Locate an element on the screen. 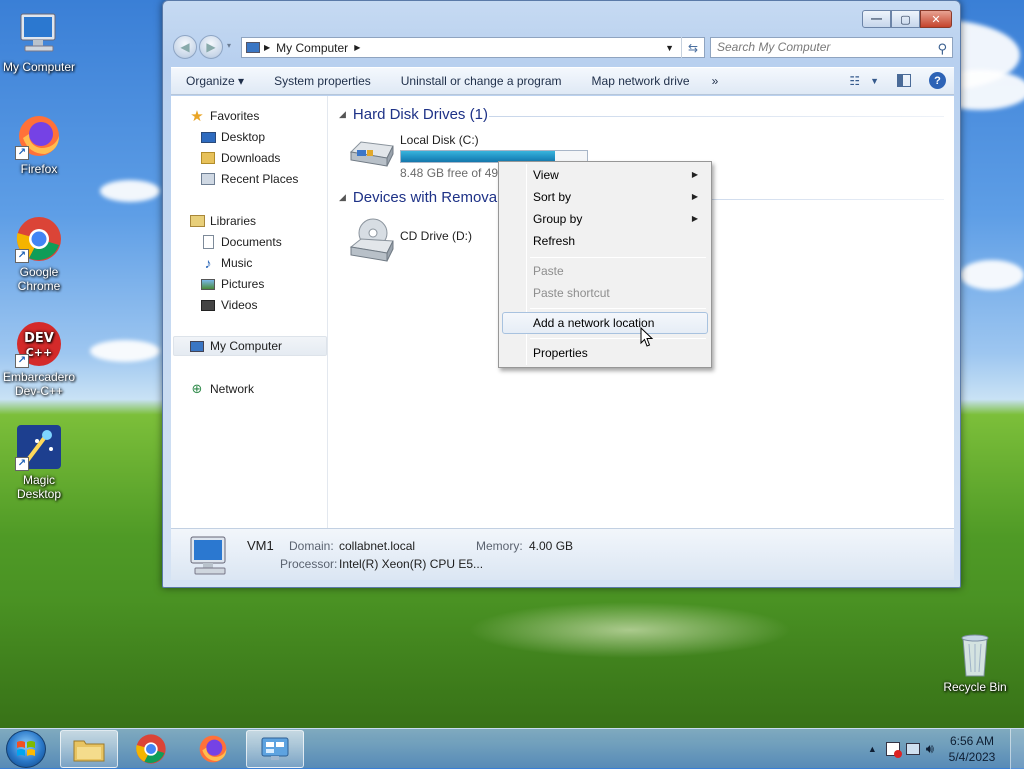 This screenshot has height=769, width=1024. ctx-label: Group by is located at coordinates (558, 219).